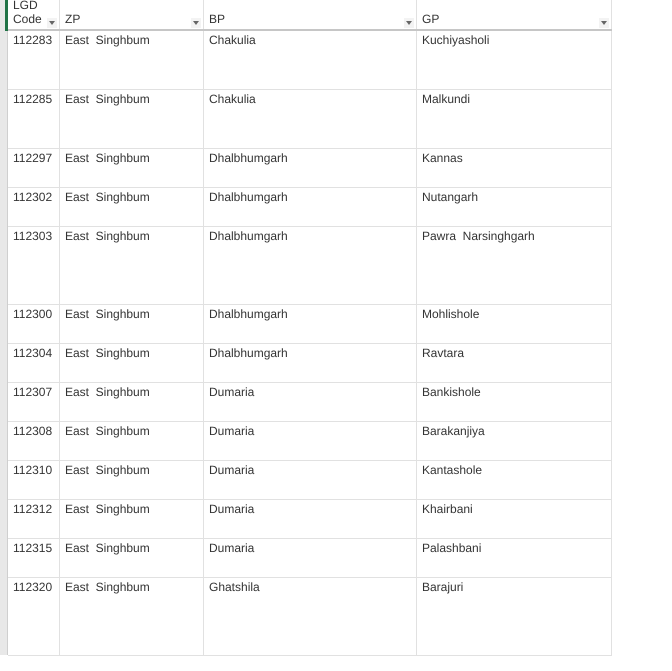 This screenshot has height=671, width=672. What do you see at coordinates (514, 616) in the screenshot?
I see `table-cell: Barajuri` at bounding box center [514, 616].